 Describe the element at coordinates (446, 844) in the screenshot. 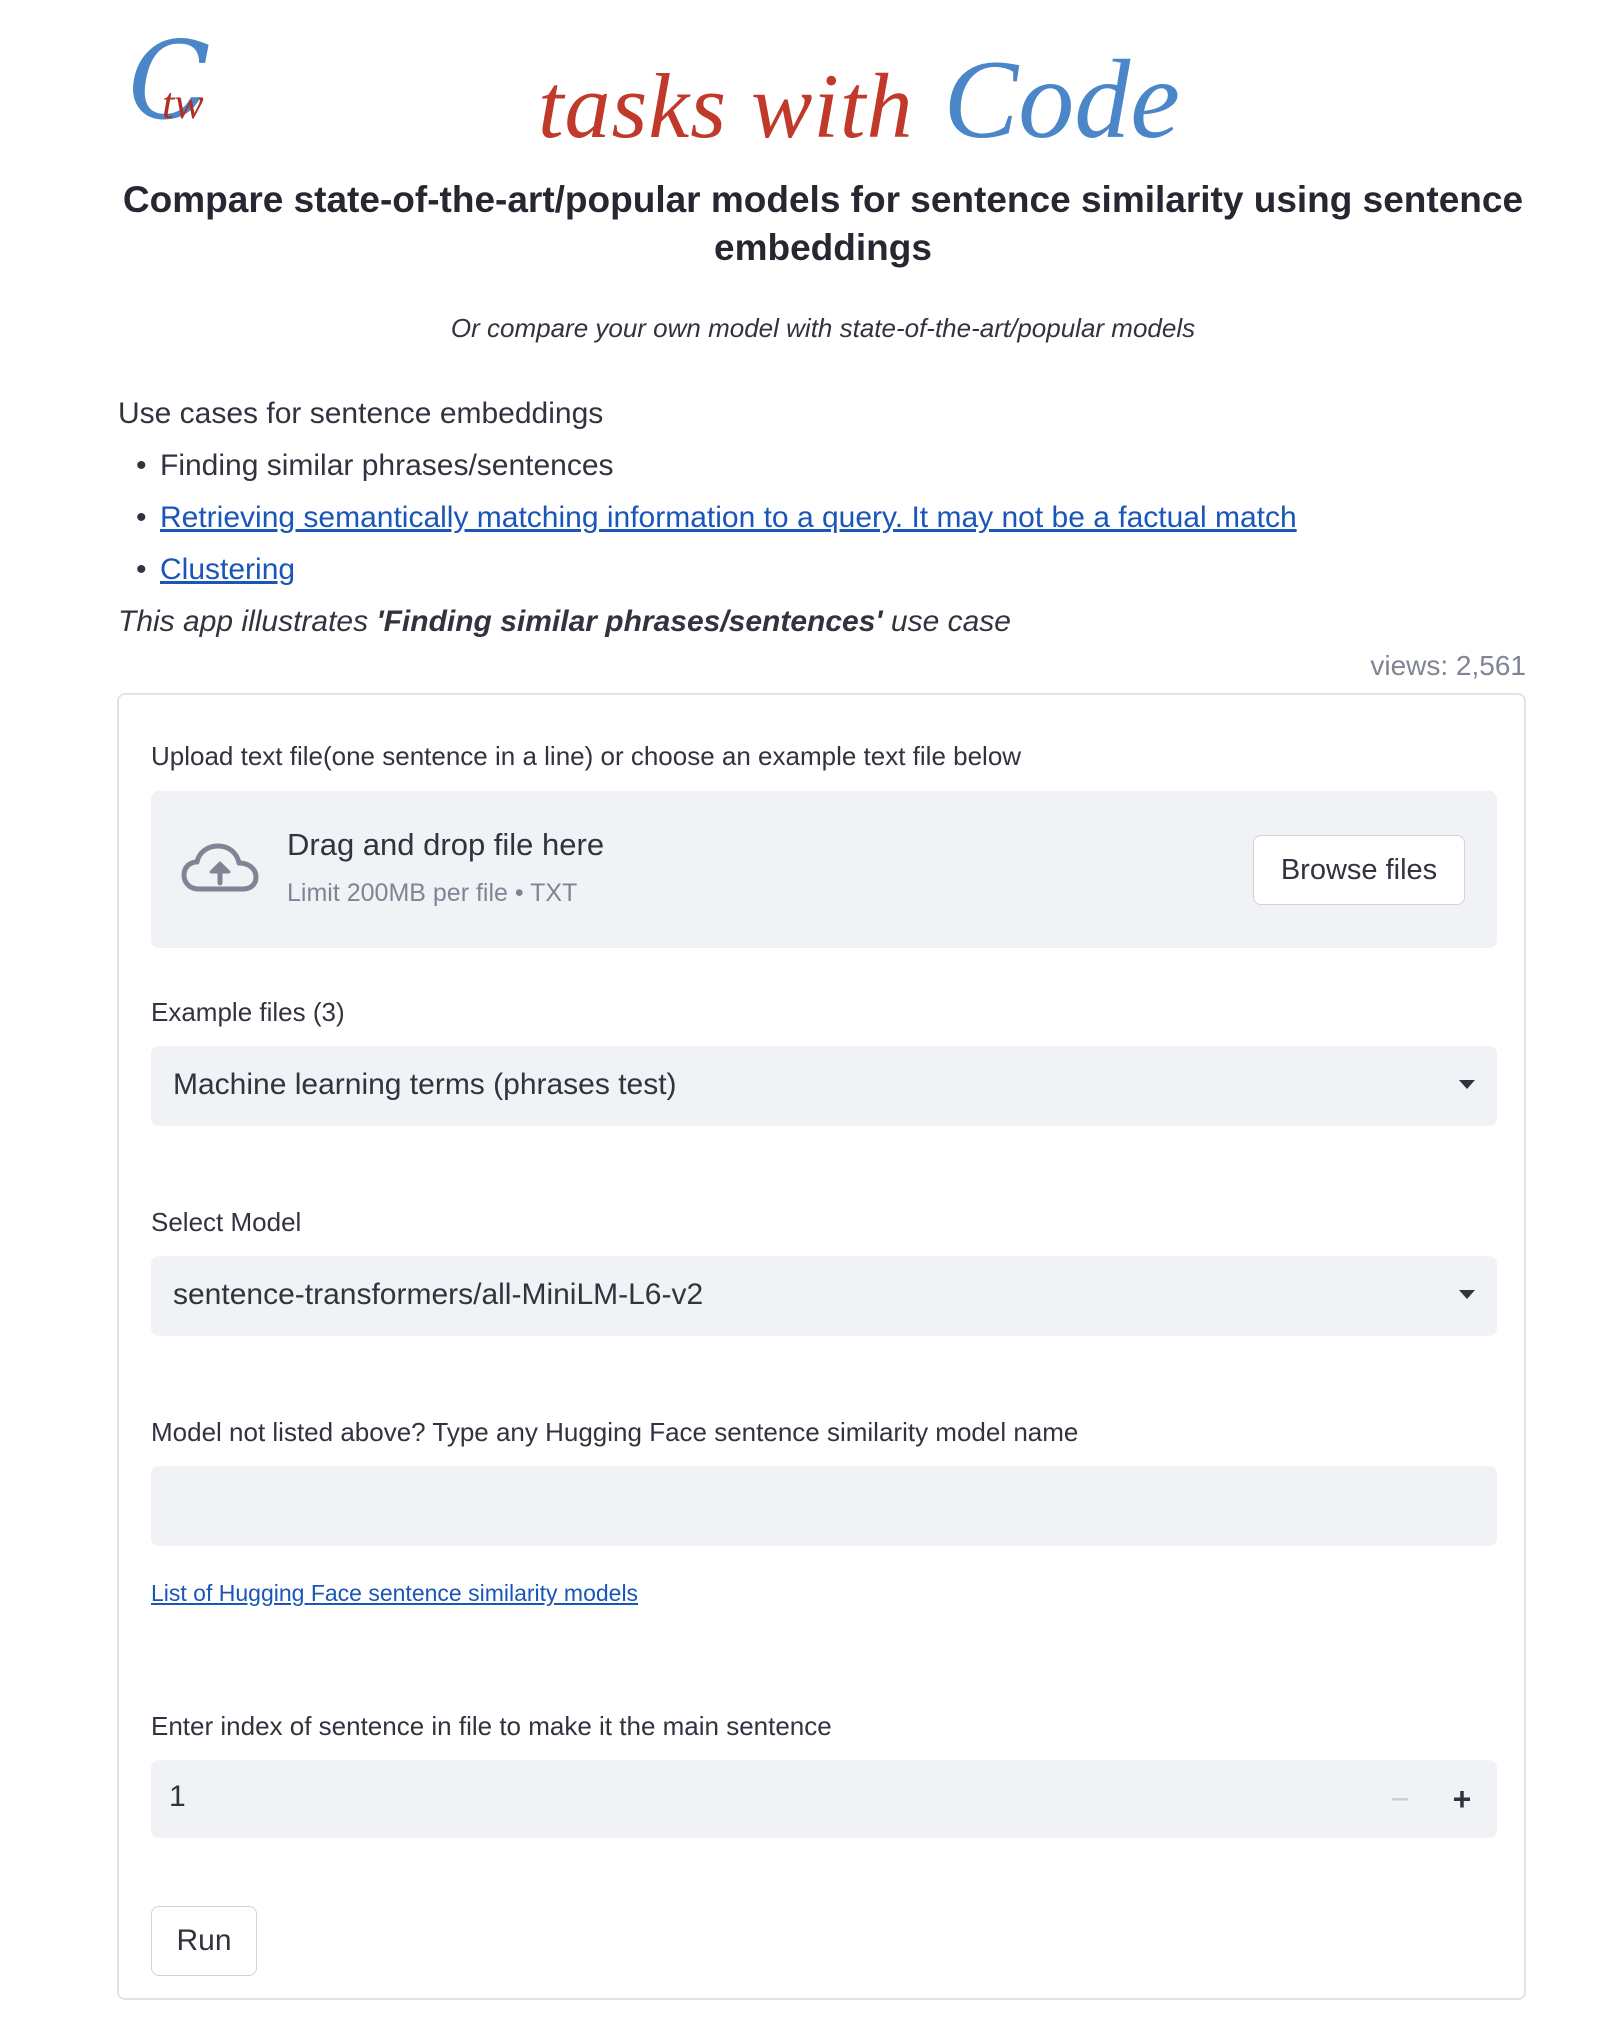

I see `dropzone-title: Drag and drop file here` at that location.